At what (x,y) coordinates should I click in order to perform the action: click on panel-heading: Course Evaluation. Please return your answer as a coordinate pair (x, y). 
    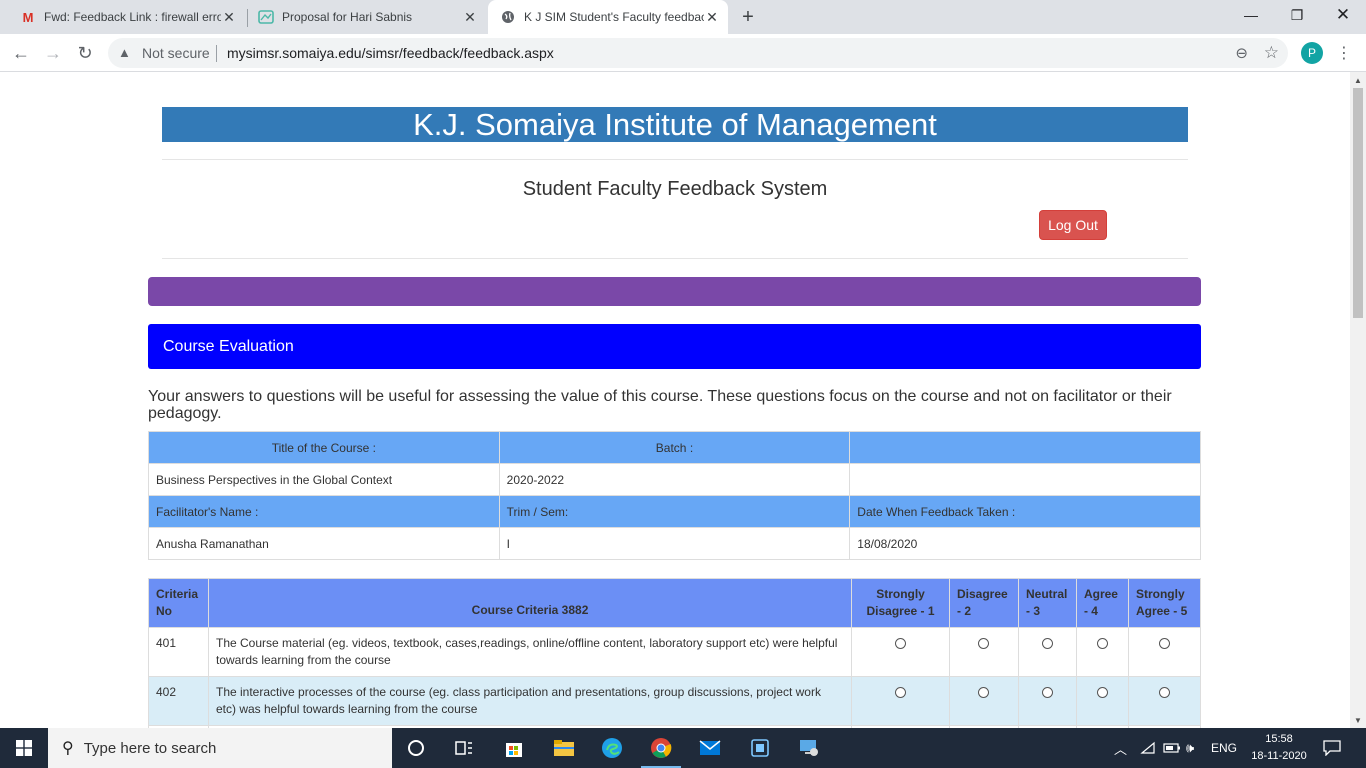
    Looking at the image, I should click on (674, 346).